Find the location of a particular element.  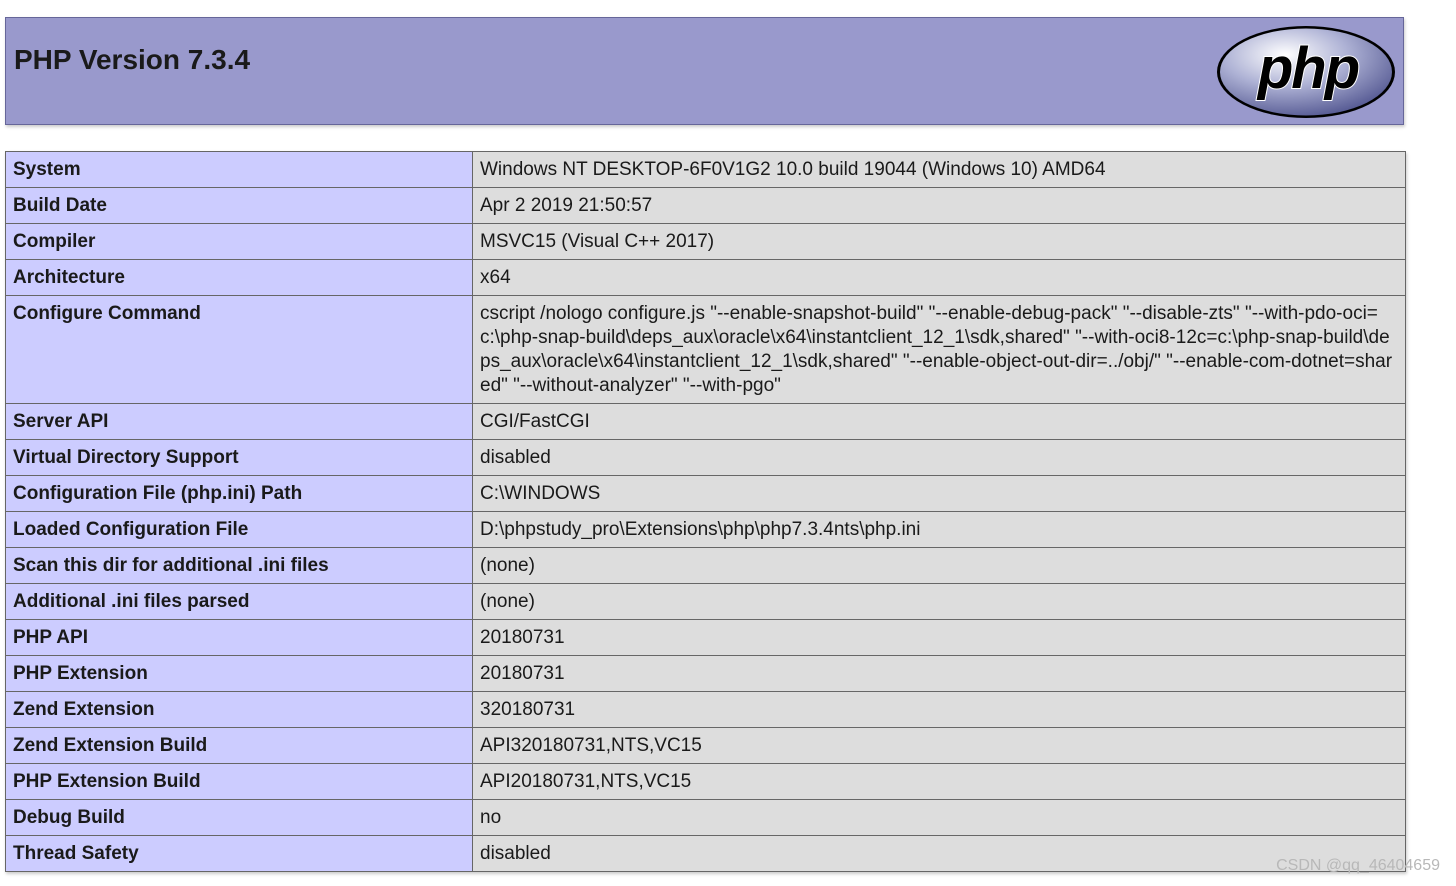

table-row: PHP Extension 20180731 is located at coordinates (705, 673).